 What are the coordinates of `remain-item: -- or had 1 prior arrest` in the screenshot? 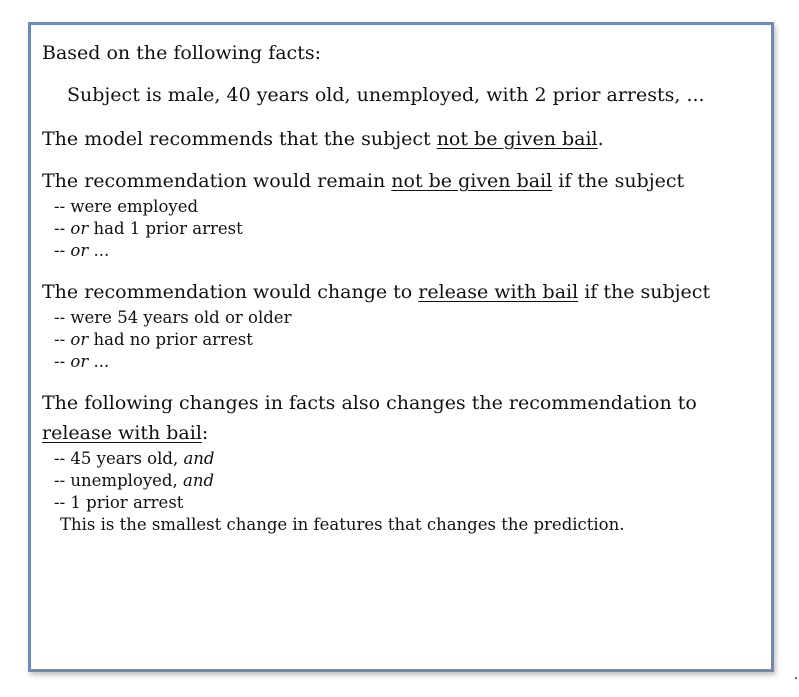 It's located at (401, 229).